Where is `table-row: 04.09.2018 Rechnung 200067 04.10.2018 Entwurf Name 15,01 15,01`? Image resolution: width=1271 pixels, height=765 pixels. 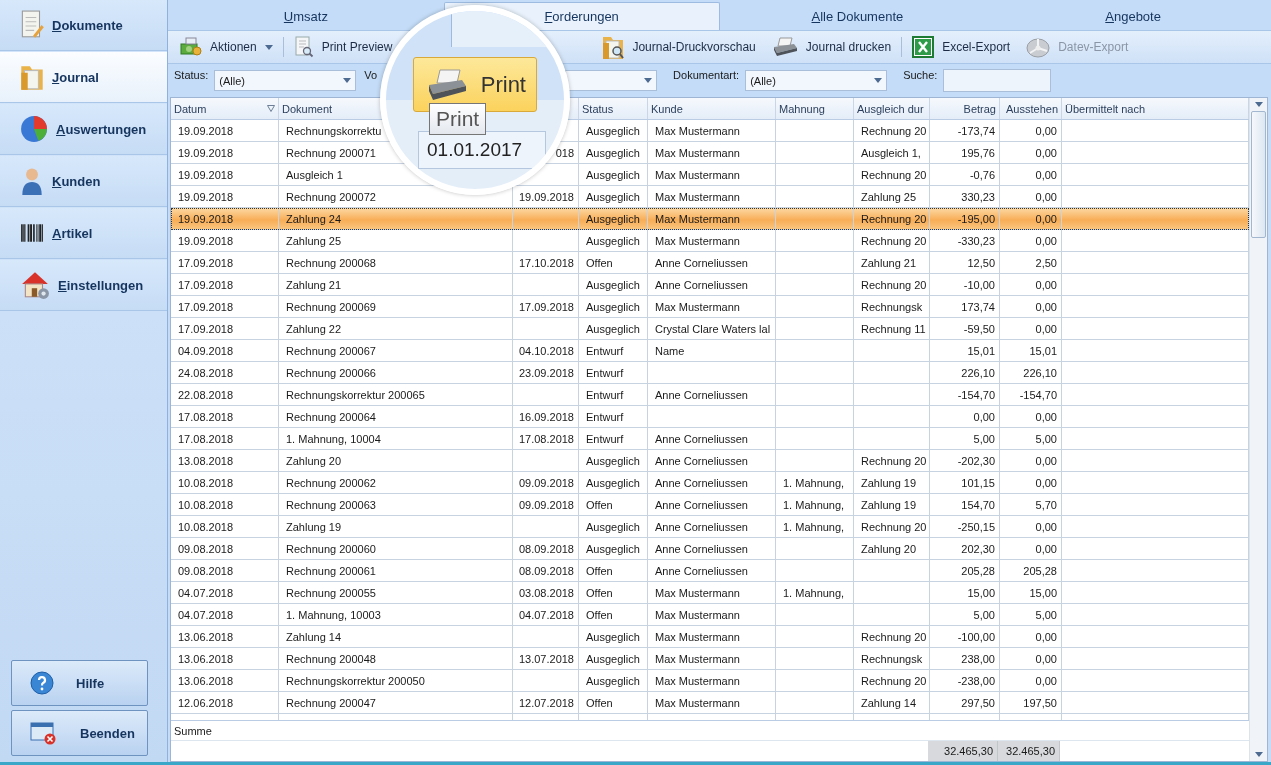 table-row: 04.09.2018 Rechnung 200067 04.10.2018 Entwurf Name 15,01 15,01 is located at coordinates (710, 351).